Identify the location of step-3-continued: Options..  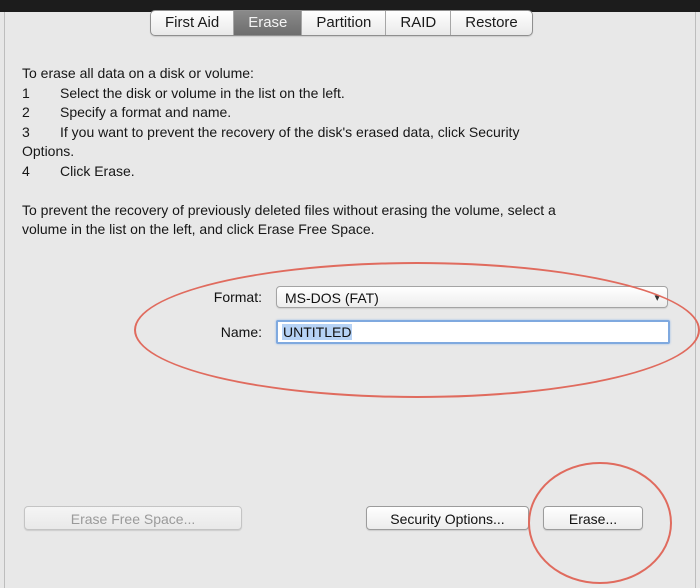
(48, 151).